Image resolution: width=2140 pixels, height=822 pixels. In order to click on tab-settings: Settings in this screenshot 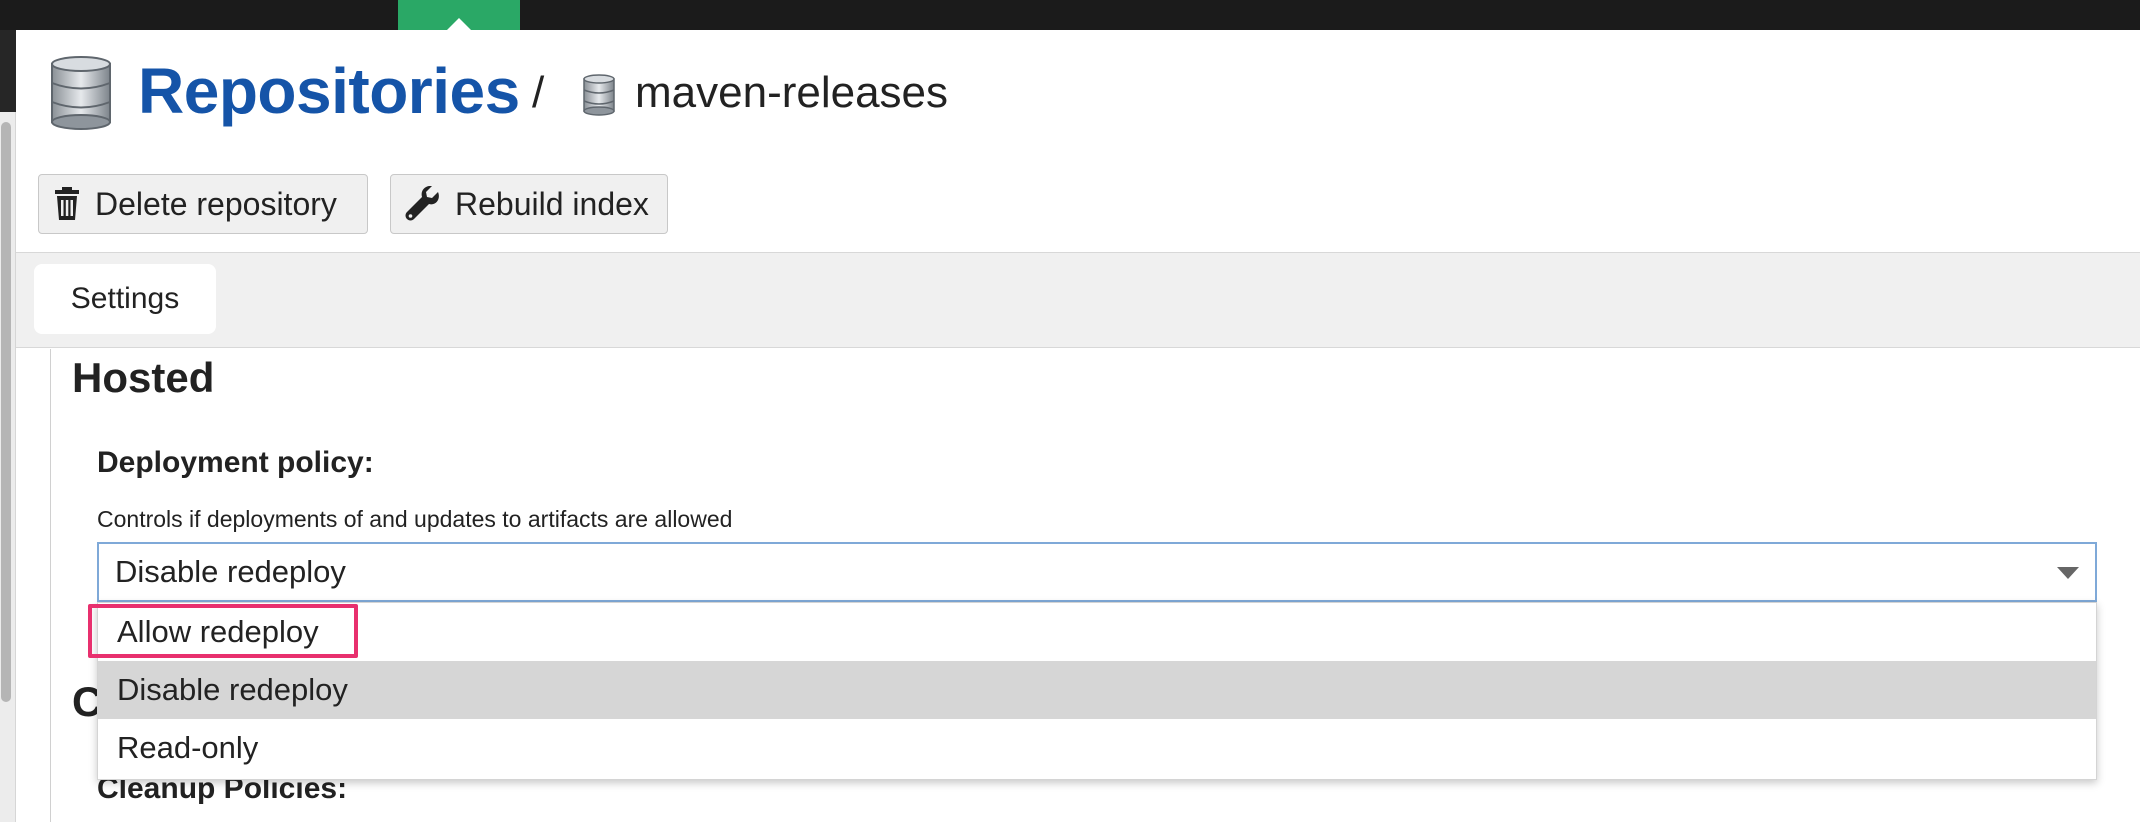, I will do `click(125, 299)`.